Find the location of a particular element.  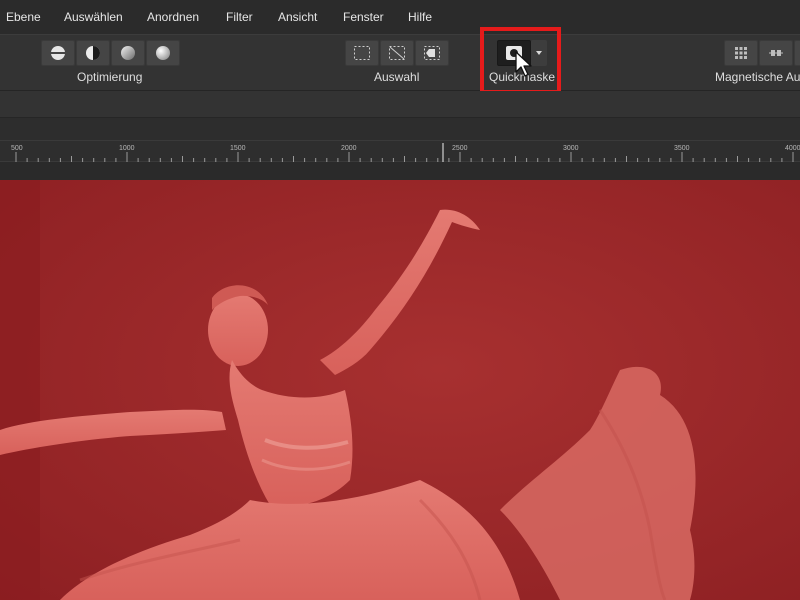

ruler-label-2000: 2000 is located at coordinates (349, 148).